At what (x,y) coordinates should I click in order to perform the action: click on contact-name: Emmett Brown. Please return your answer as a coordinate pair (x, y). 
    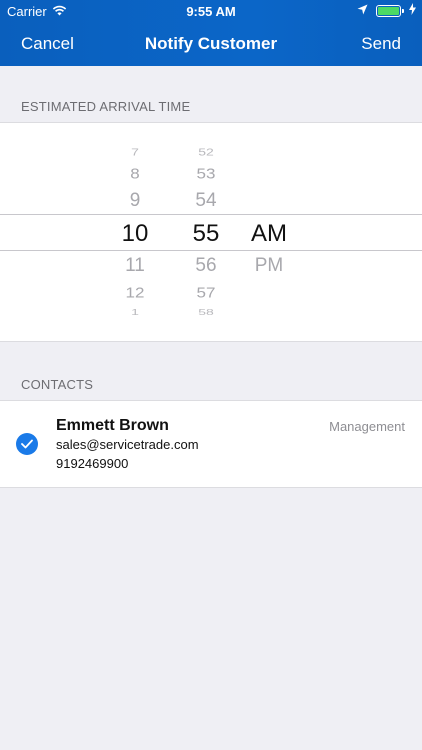
    Looking at the image, I should click on (112, 425).